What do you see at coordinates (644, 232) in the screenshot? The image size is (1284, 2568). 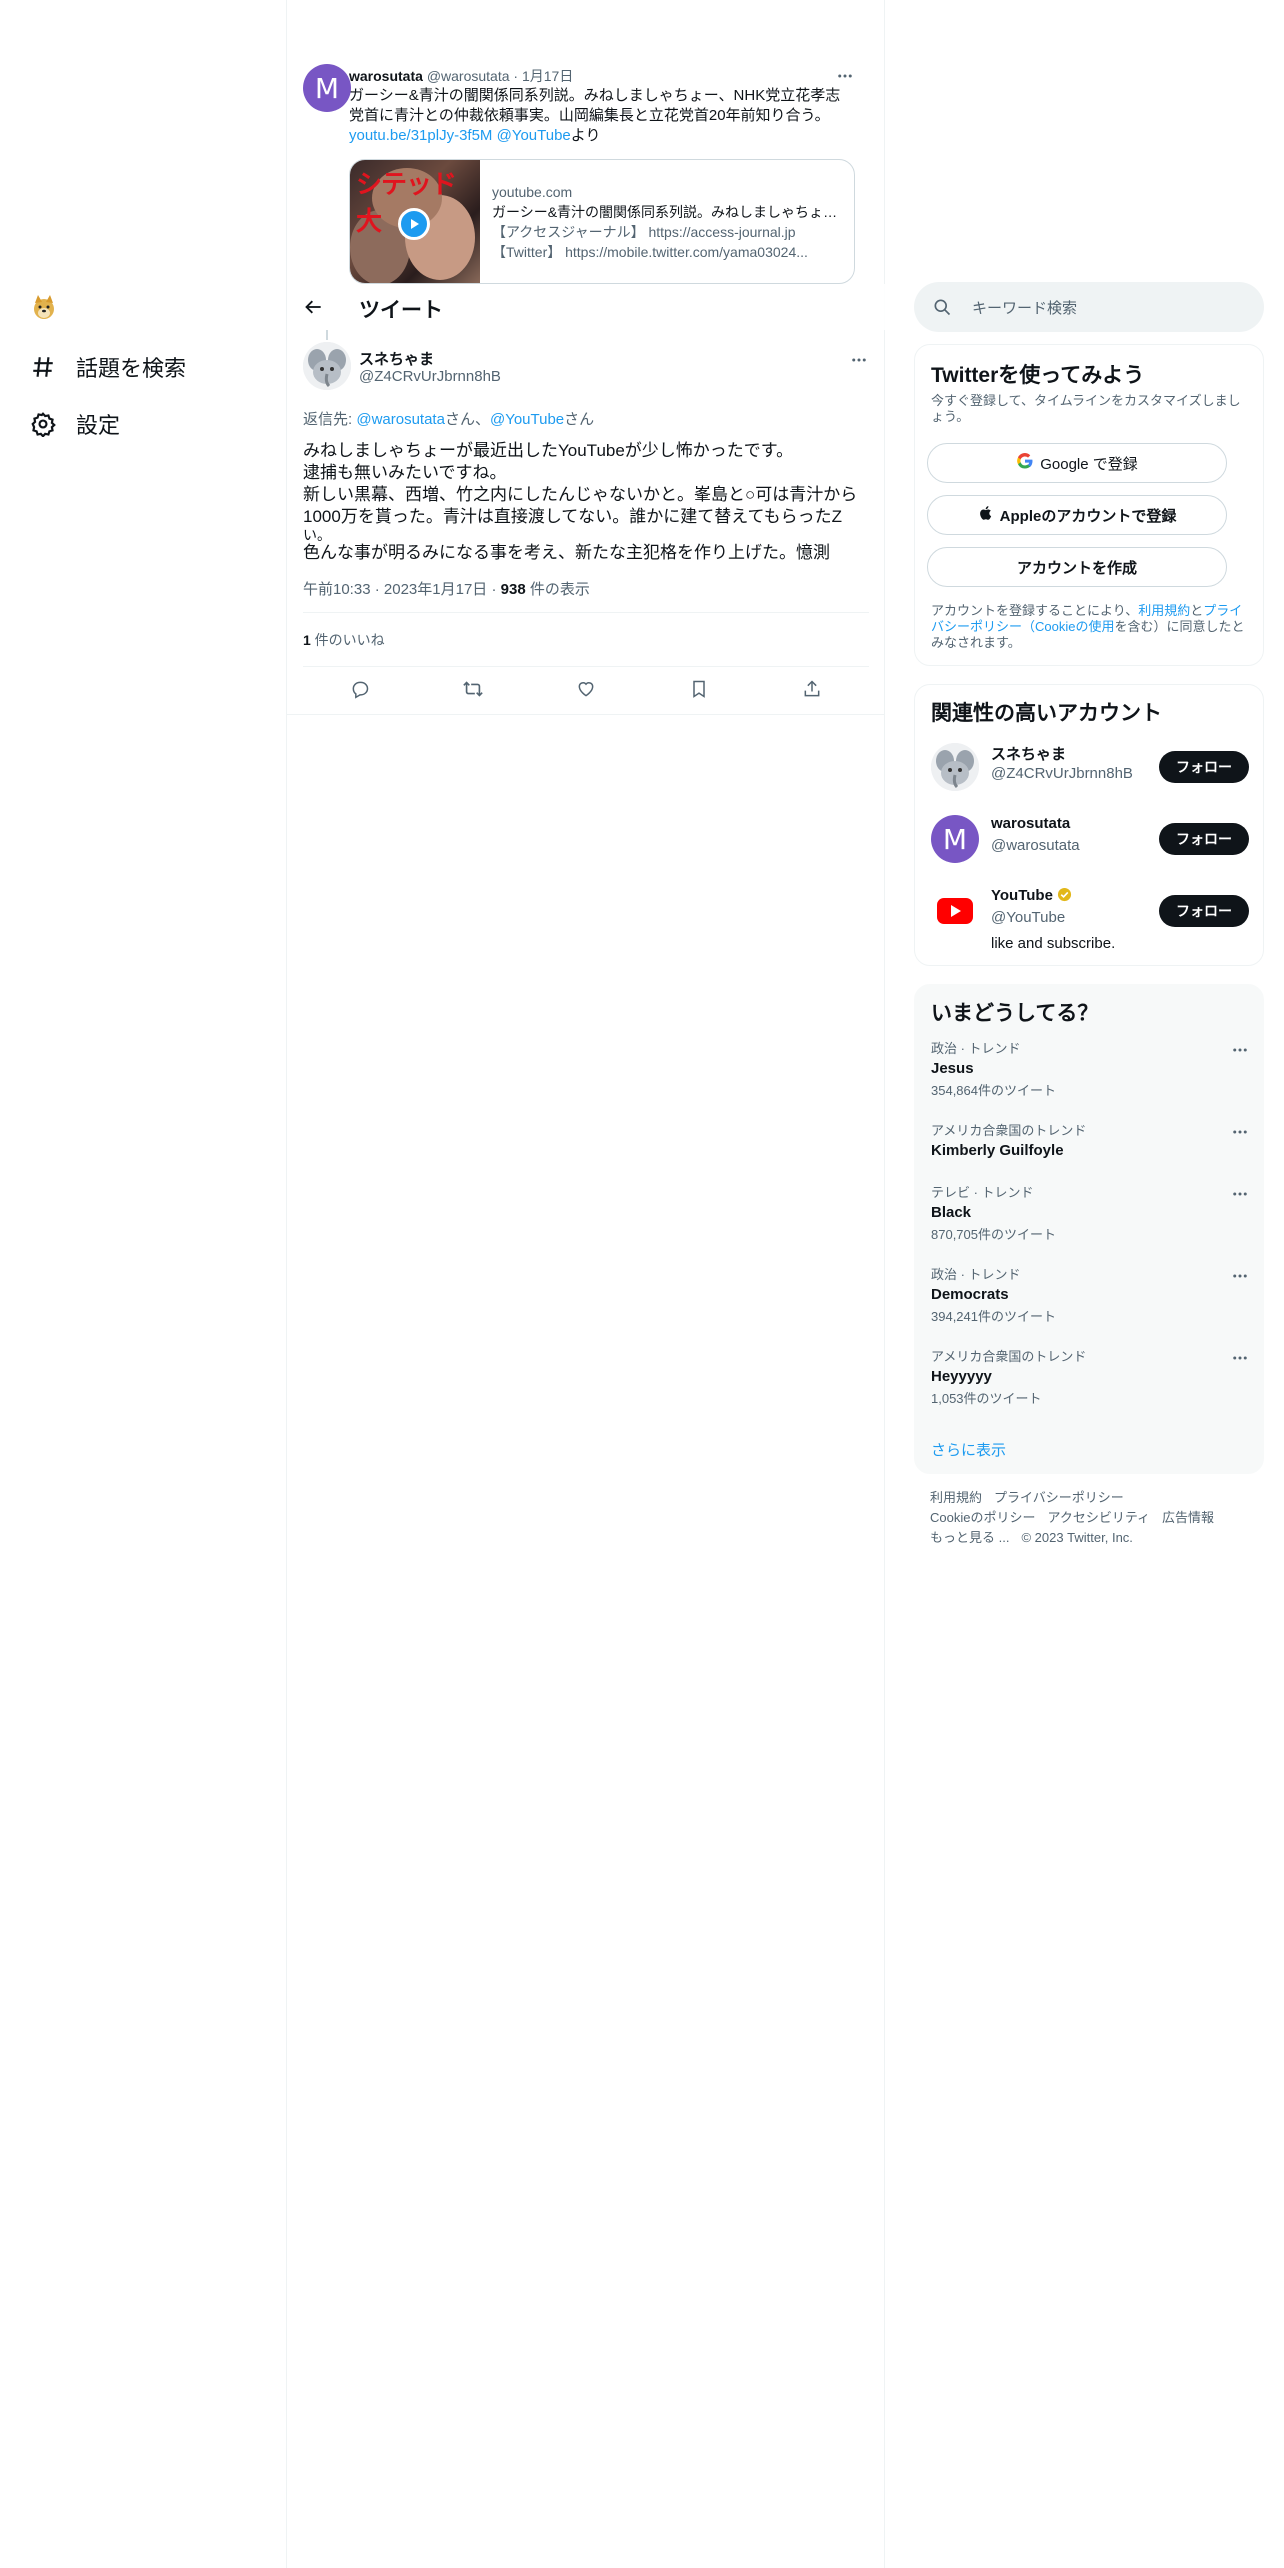 I see `card-desc: 【アクセスジャーナル】 https://access-journal.jp` at bounding box center [644, 232].